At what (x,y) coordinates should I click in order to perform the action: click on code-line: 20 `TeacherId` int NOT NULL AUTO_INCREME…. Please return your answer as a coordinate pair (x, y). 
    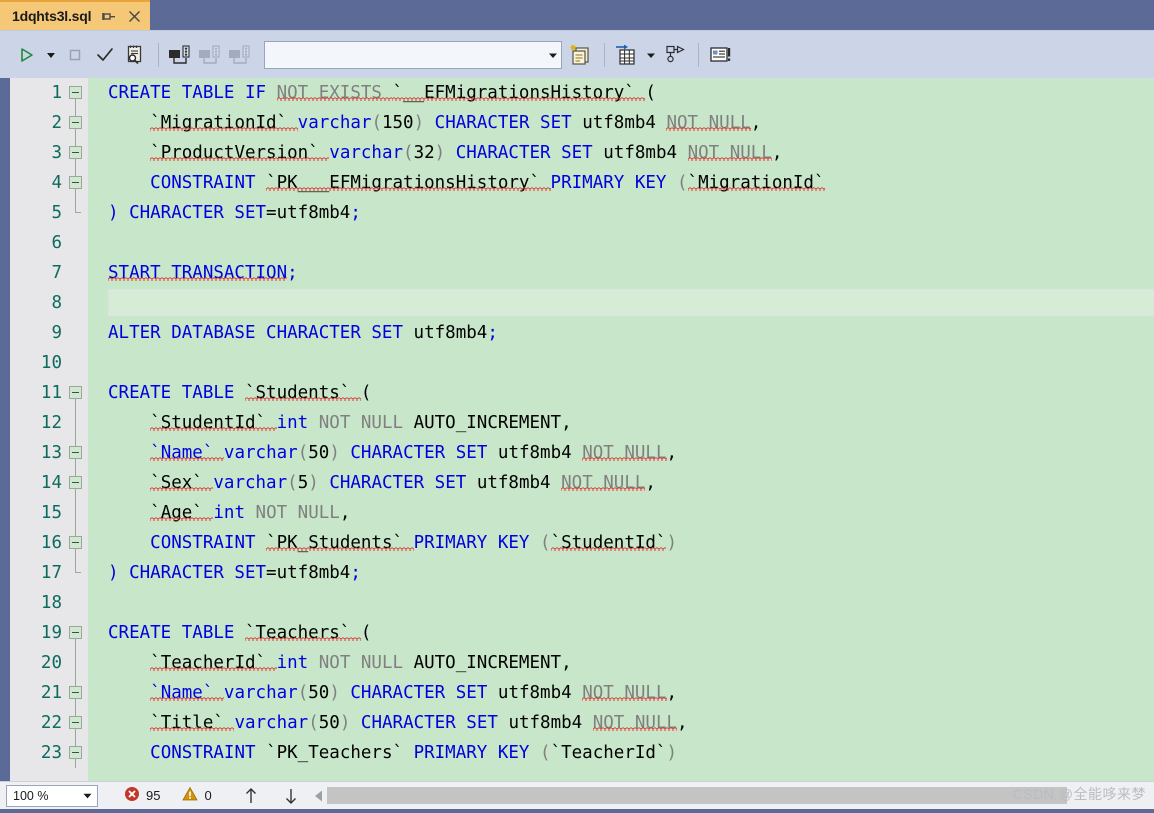
    Looking at the image, I should click on (597, 663).